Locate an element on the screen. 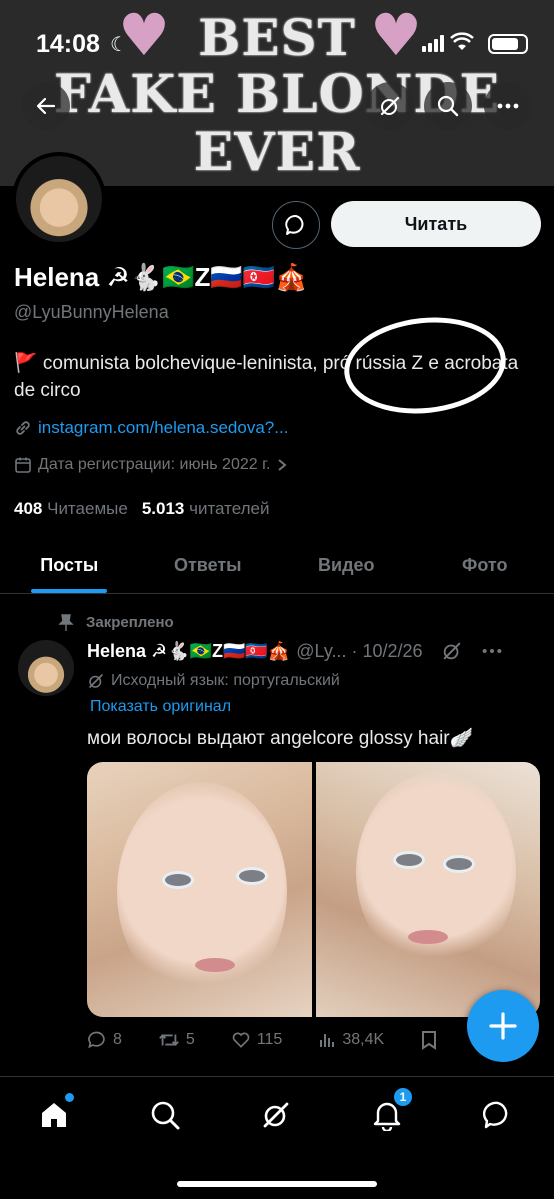  tab-photo: Фото is located at coordinates (485, 565).